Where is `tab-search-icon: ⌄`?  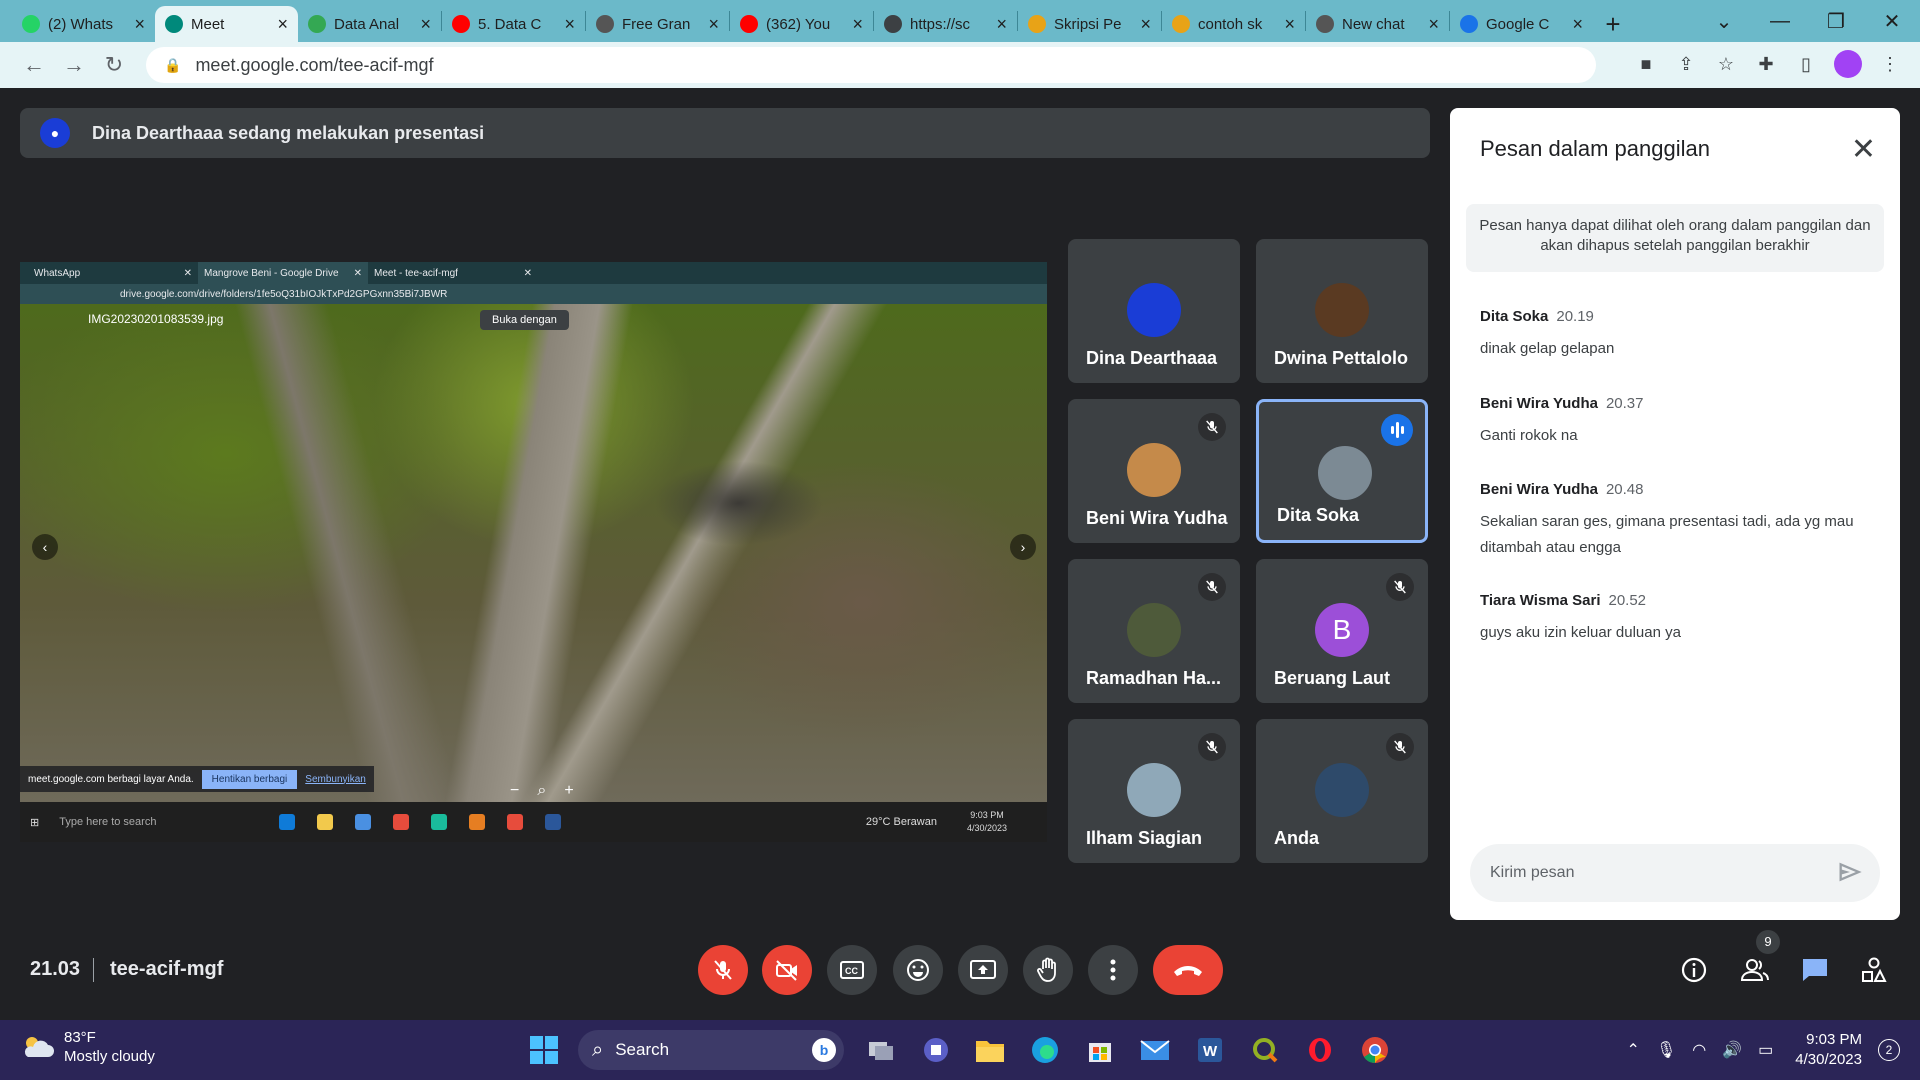
tab-search-icon: ⌄ is located at coordinates (1724, 21).